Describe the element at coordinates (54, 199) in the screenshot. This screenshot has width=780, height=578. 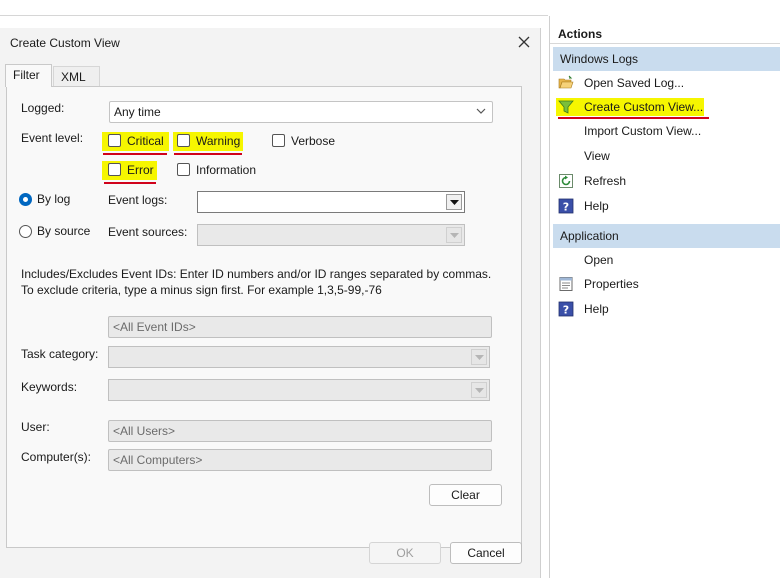
I see `by-log-label: By log` at that location.